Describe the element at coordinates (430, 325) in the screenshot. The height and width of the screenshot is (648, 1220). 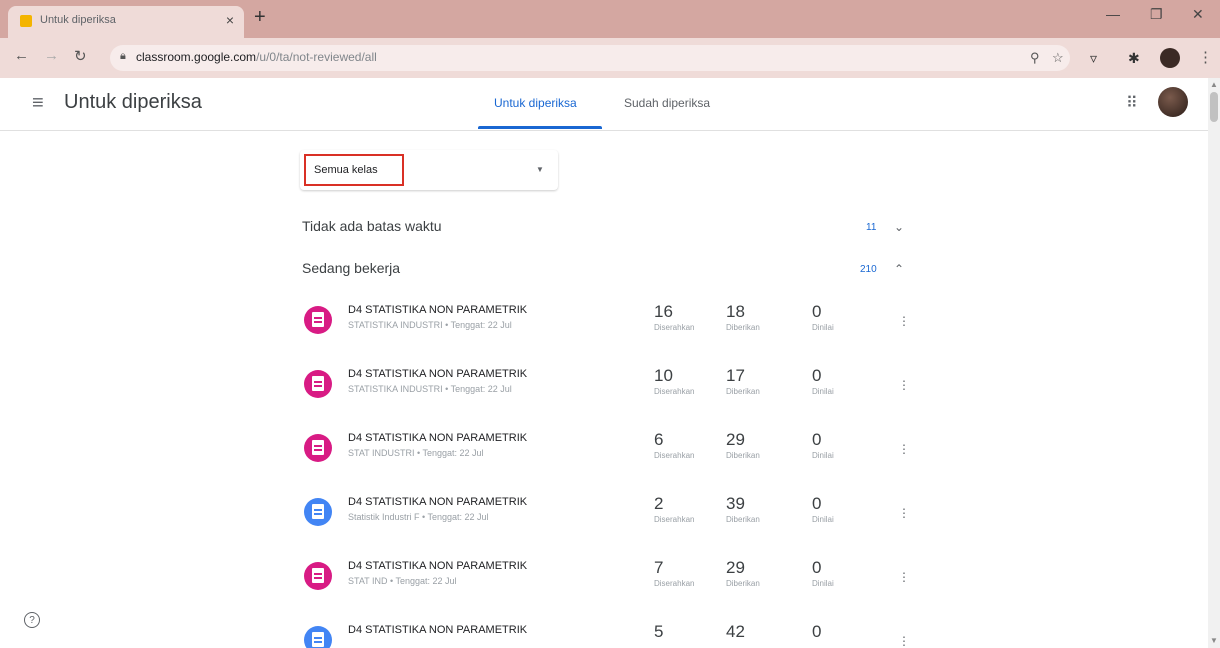
I see `assignment-subtitle: STATISTIKA INDUSTRI • Tenggat: 22 Jul` at that location.